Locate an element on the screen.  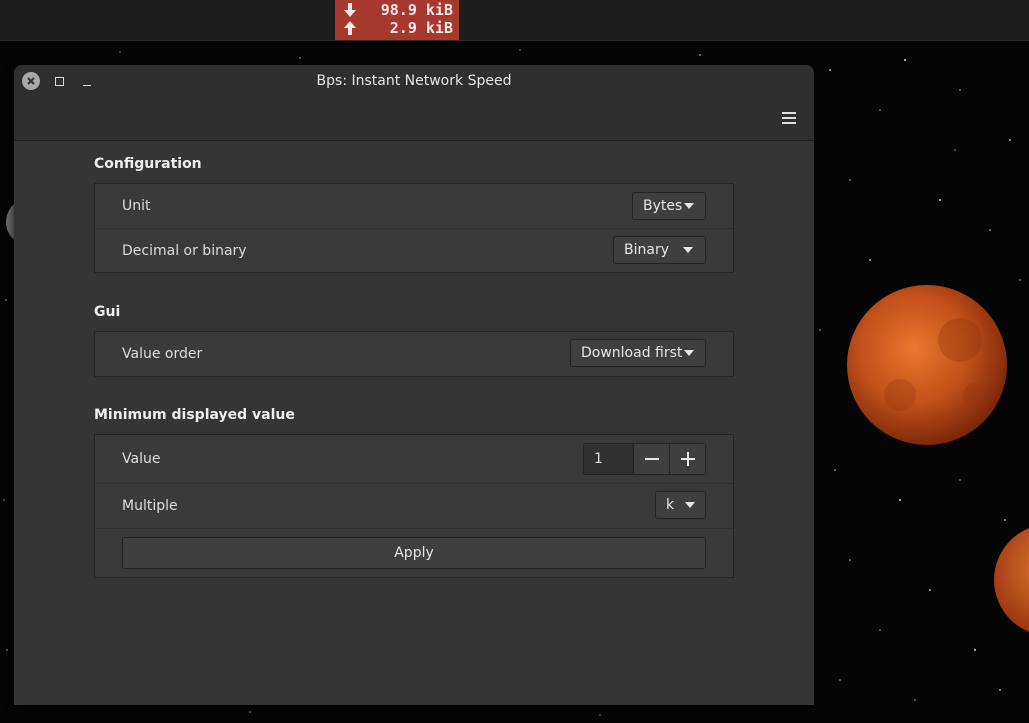
unit-dropdown-value: Bytes is located at coordinates (663, 206).